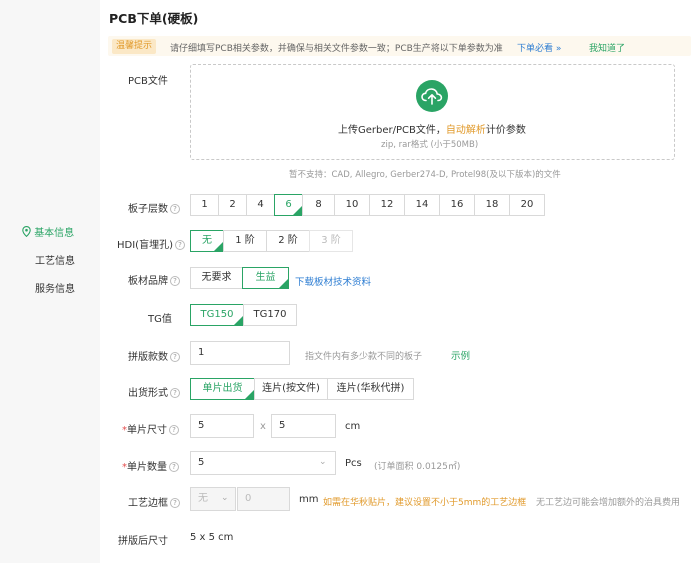 This screenshot has height=563, width=700. I want to click on quantity-label: *单片数量?, so click(150, 465).